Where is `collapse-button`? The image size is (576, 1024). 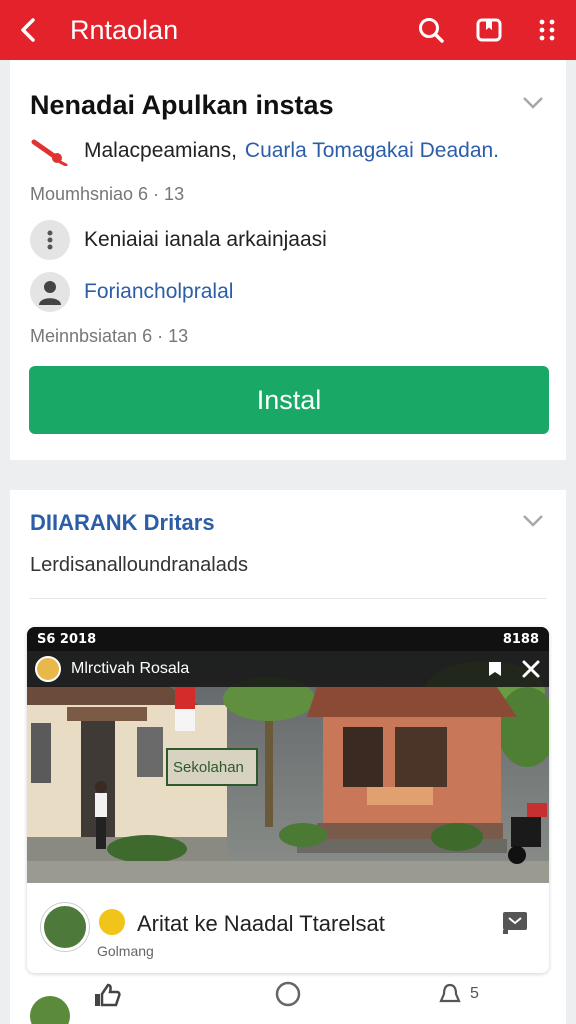 collapse-button is located at coordinates (533, 105).